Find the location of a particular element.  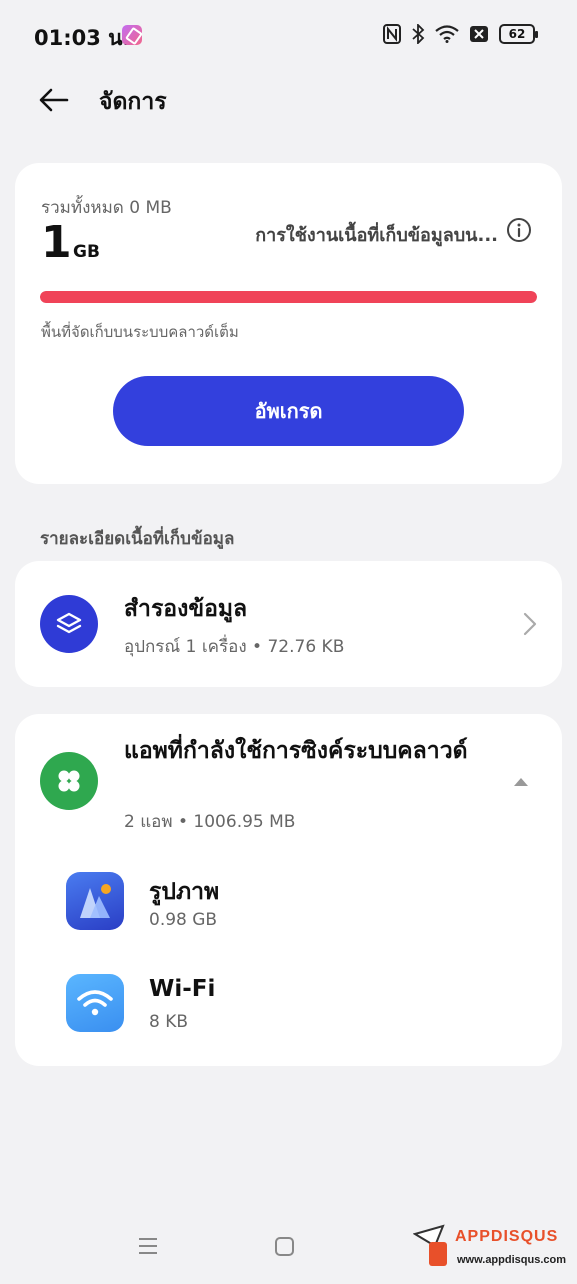

storage-full-note: พื้นที่จัดเก็บบนระบบคลาวด์เต็ม is located at coordinates (140, 332).